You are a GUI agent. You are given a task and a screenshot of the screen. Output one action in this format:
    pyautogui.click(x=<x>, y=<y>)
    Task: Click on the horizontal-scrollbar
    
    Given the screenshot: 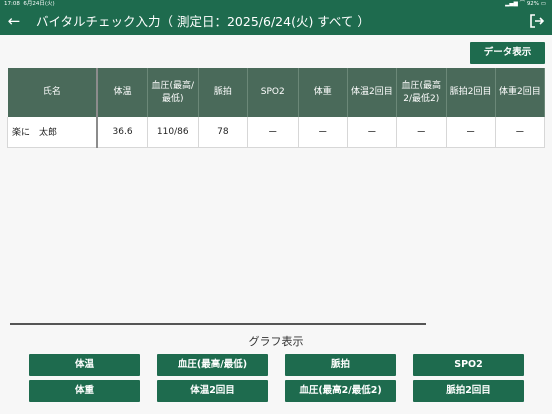 What is the action you would take?
    pyautogui.click(x=218, y=324)
    